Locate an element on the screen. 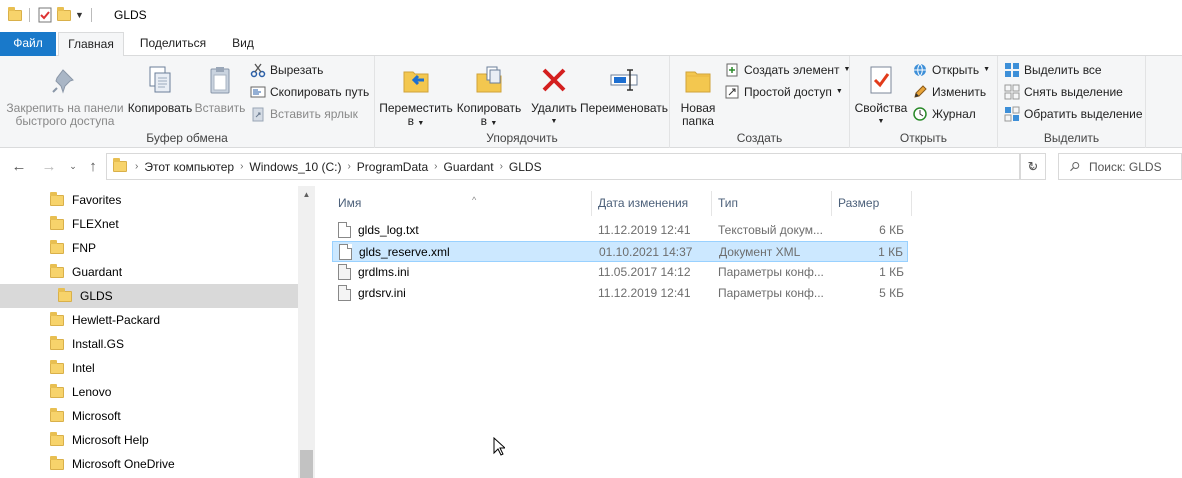 Image resolution: width=1182 pixels, height=478 pixels. paste-label: Вставить is located at coordinates (220, 108).